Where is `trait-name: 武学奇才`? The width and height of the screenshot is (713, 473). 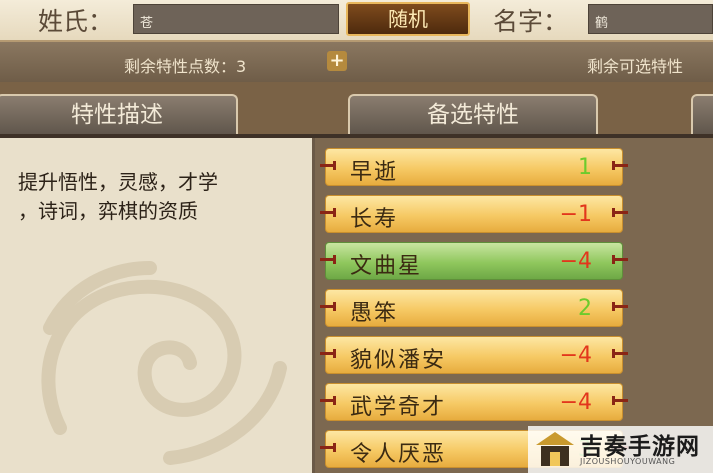 trait-name: 武学奇才 is located at coordinates (398, 407).